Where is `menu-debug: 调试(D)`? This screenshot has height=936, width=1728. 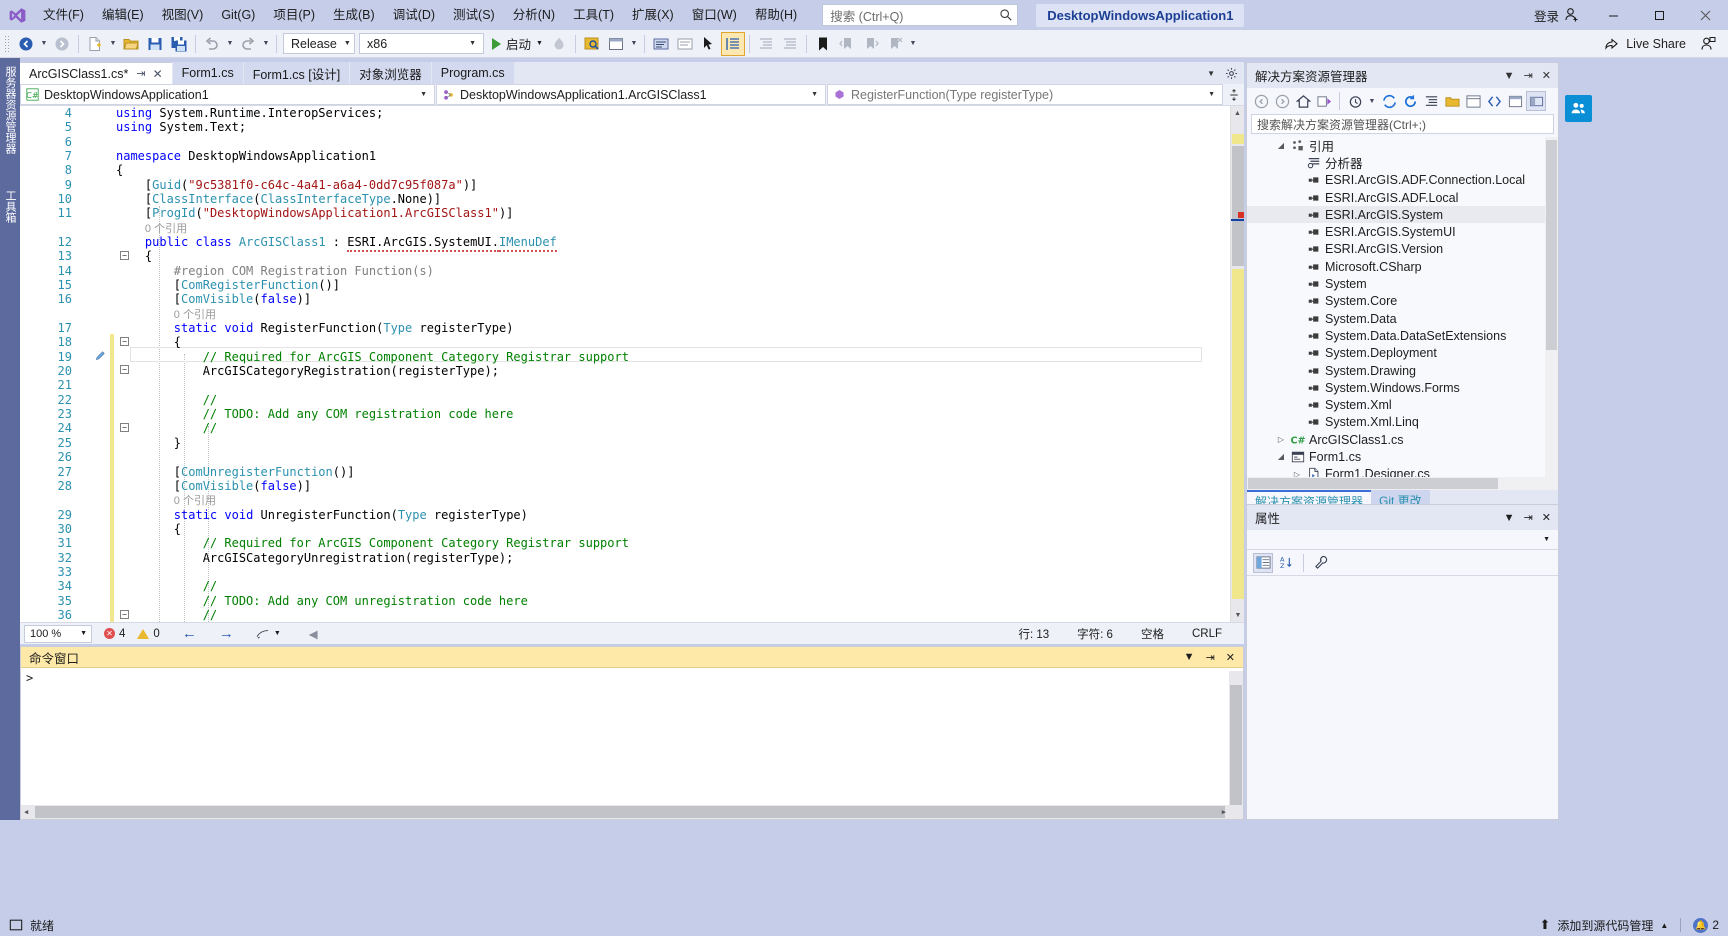 menu-debug: 调试(D) is located at coordinates (414, 15).